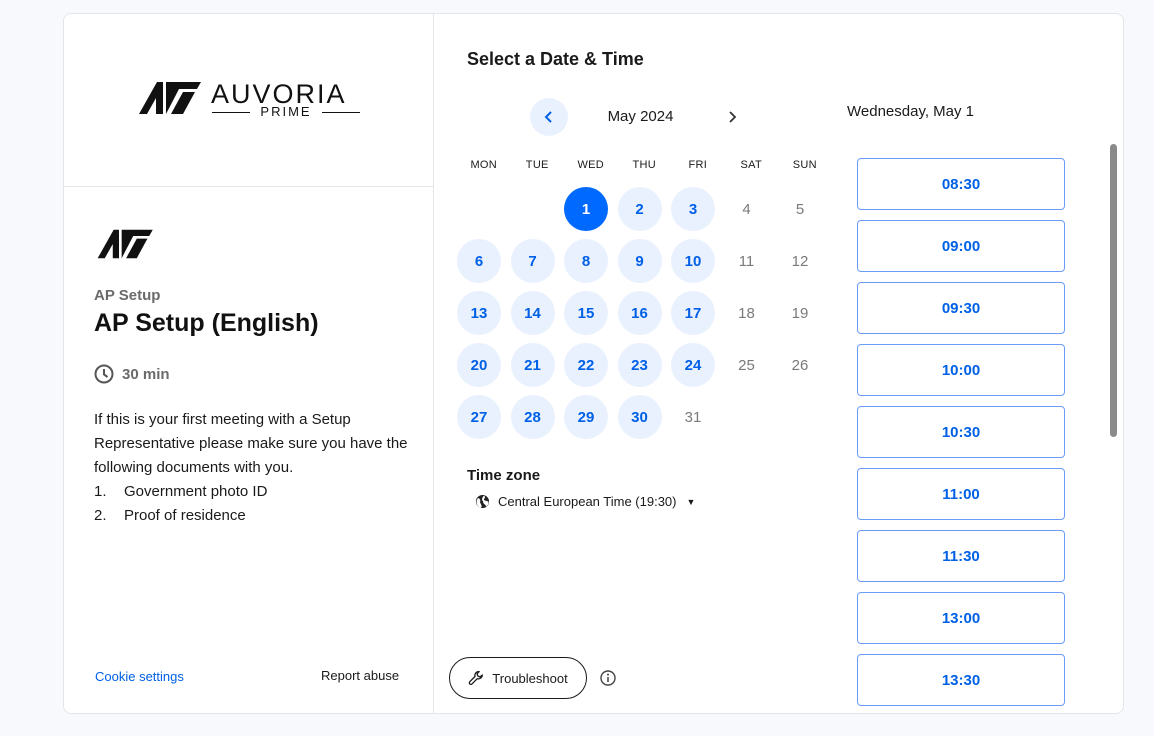 Image resolution: width=1154 pixels, height=736 pixels. Describe the element at coordinates (911, 111) in the screenshot. I see `selected-date-label: Wednesday, May 1` at that location.